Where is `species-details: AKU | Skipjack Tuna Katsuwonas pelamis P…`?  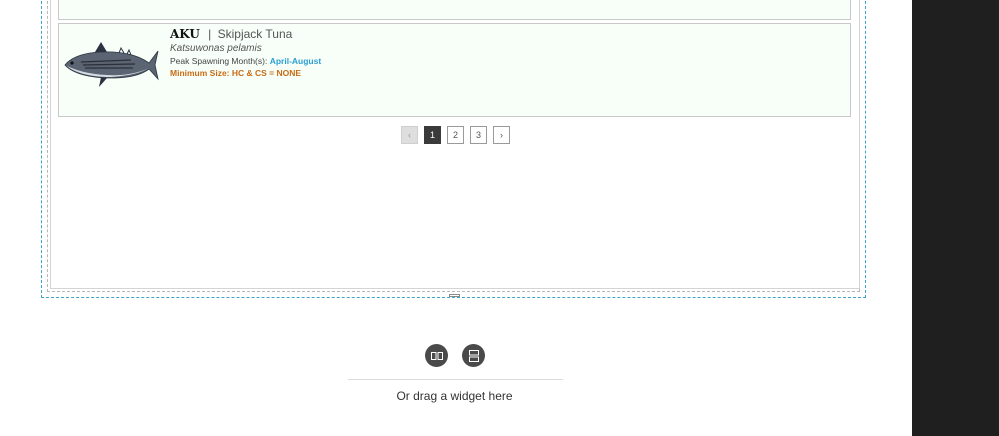 species-details: AKU | Skipjack Tuna Katsuwonas pelamis P… is located at coordinates (245, 52).